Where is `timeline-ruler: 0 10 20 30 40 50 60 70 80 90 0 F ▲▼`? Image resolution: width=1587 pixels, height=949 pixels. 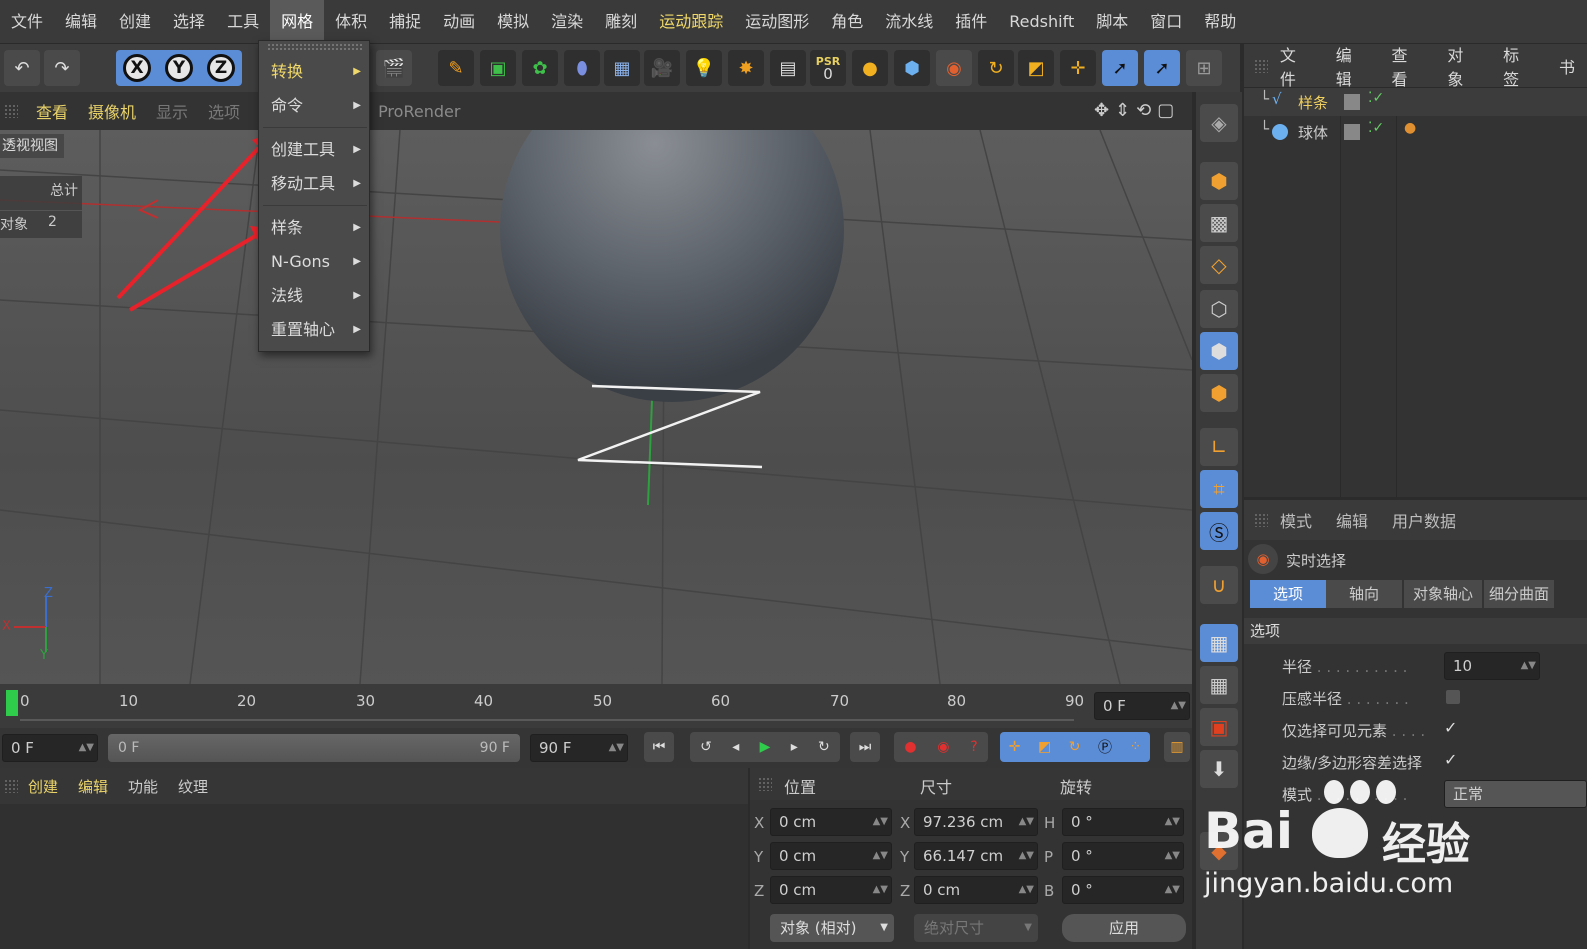
timeline-ruler: 0 10 20 30 40 50 60 70 80 90 0 F ▲▼ is located at coordinates (596, 706).